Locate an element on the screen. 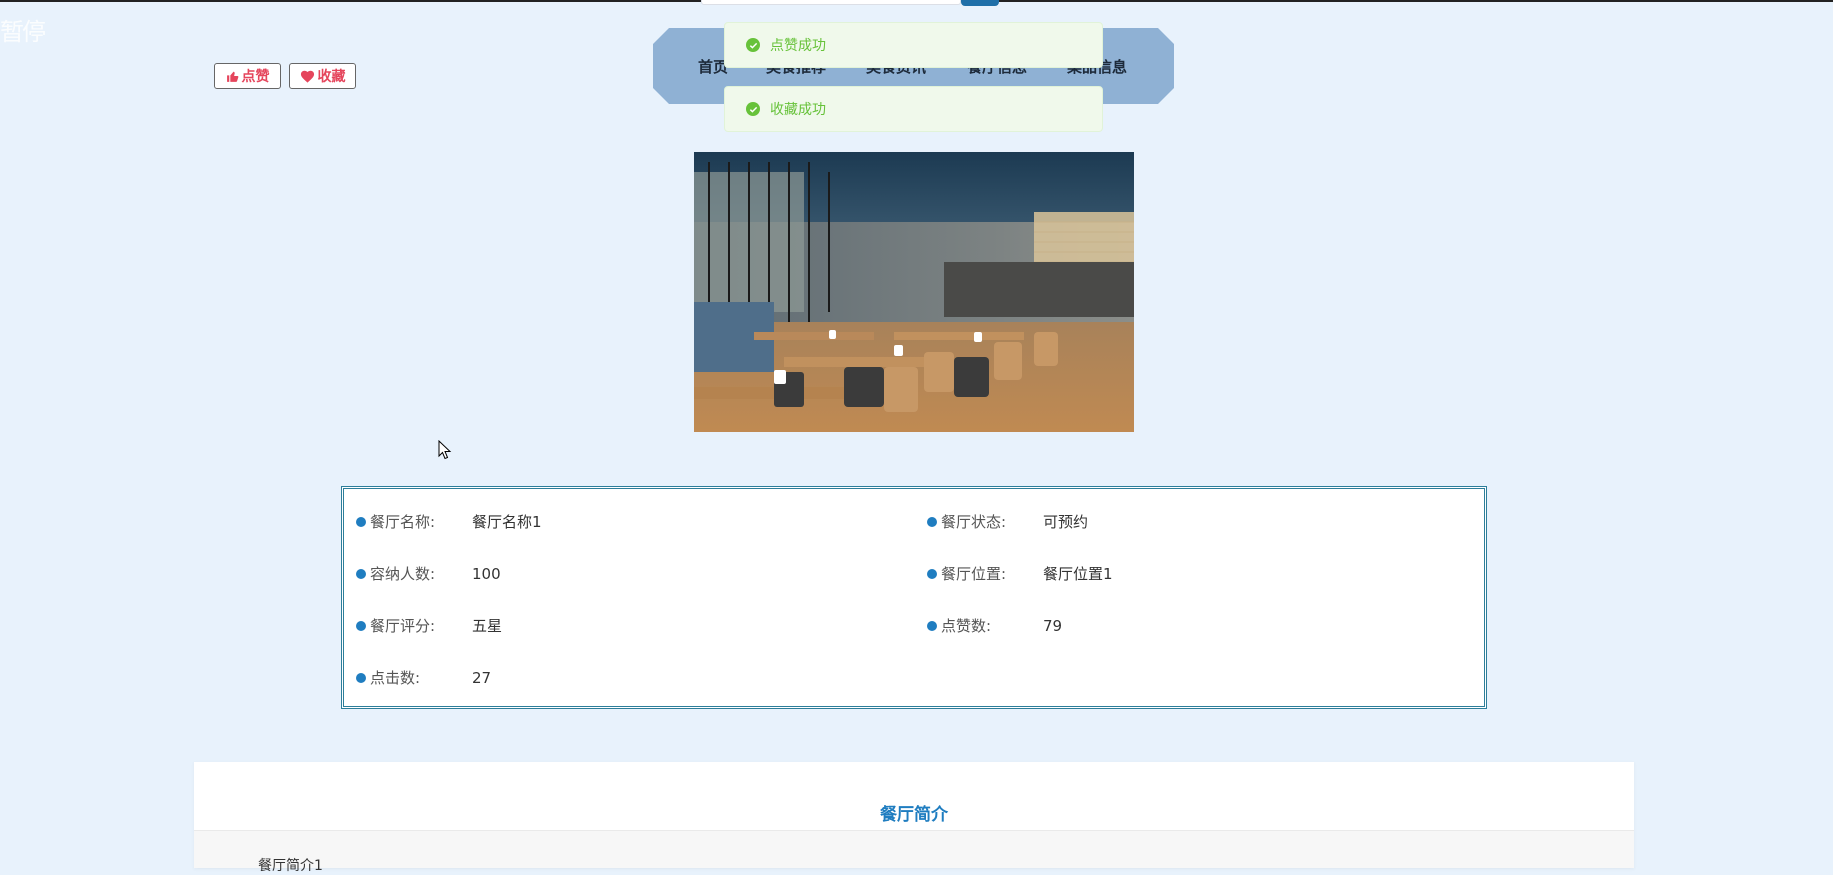 The height and width of the screenshot is (875, 1833). detail-value: 餐厅名称1 is located at coordinates (507, 522).